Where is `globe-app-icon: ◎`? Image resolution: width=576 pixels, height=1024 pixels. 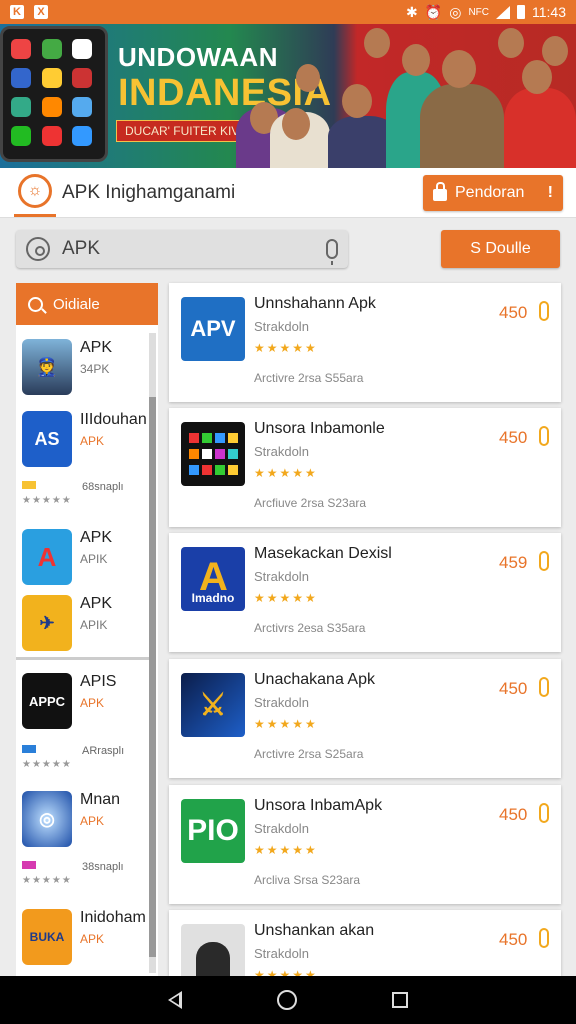 globe-app-icon: ◎ is located at coordinates (47, 819).